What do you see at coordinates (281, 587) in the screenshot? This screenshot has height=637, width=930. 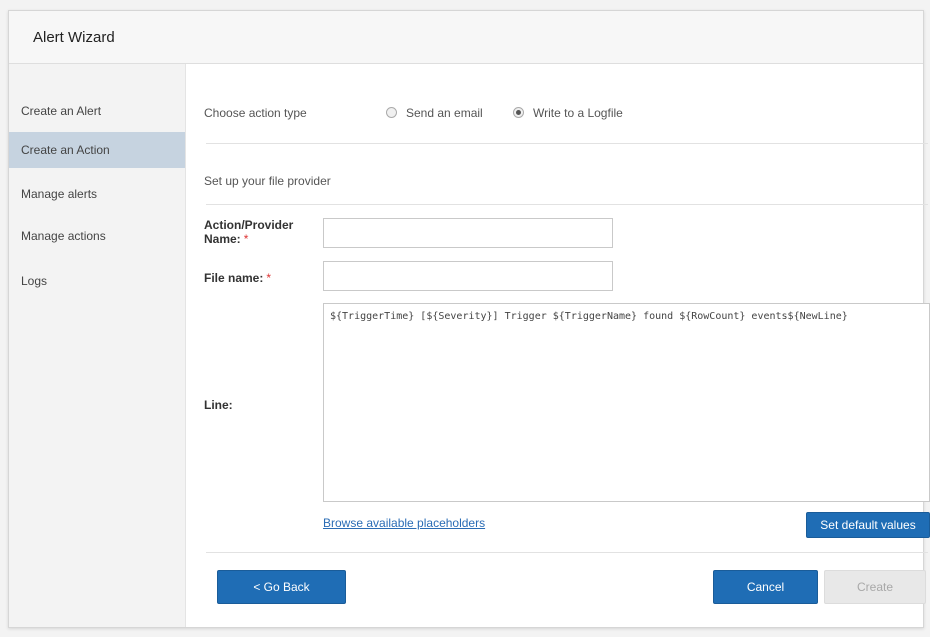 I see `go-back-button: < Go Back` at bounding box center [281, 587].